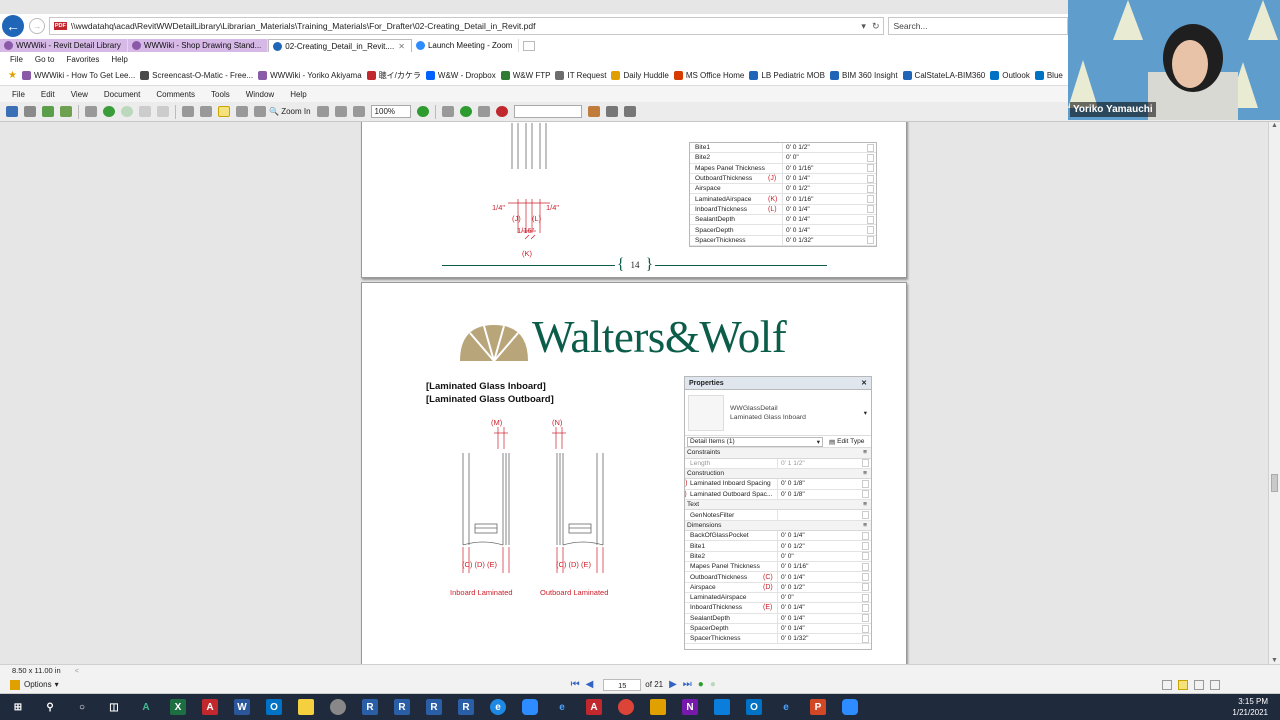 Image resolution: width=1280 pixels, height=720 pixels. Describe the element at coordinates (863, 75) in the screenshot. I see `favorite-item: BIM 360 Insight` at that location.